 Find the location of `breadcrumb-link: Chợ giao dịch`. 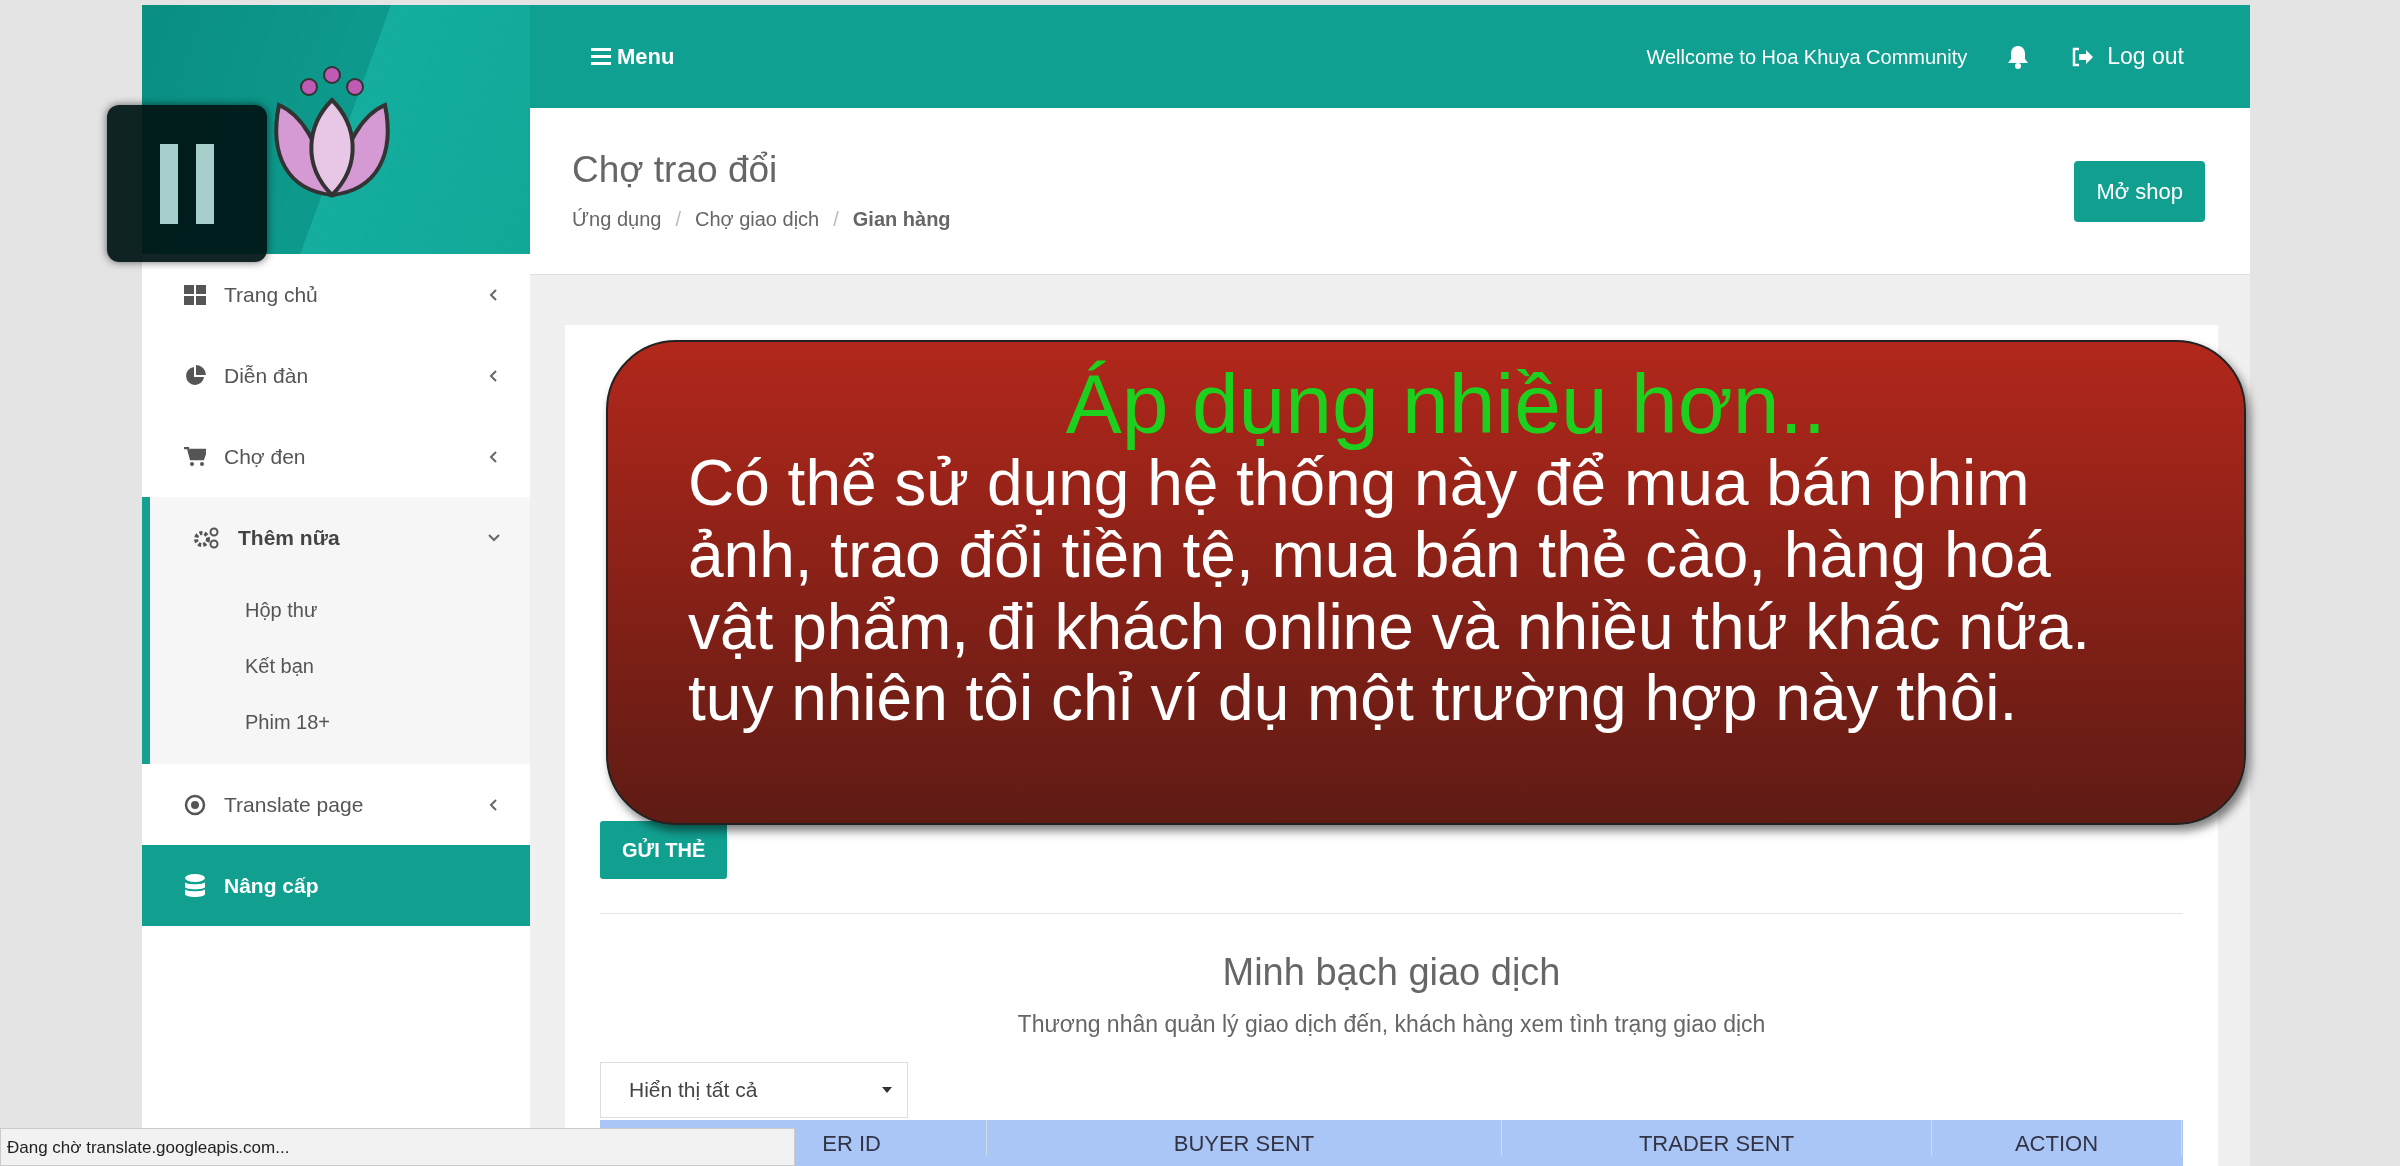

breadcrumb-link: Chợ giao dịch is located at coordinates (757, 219).